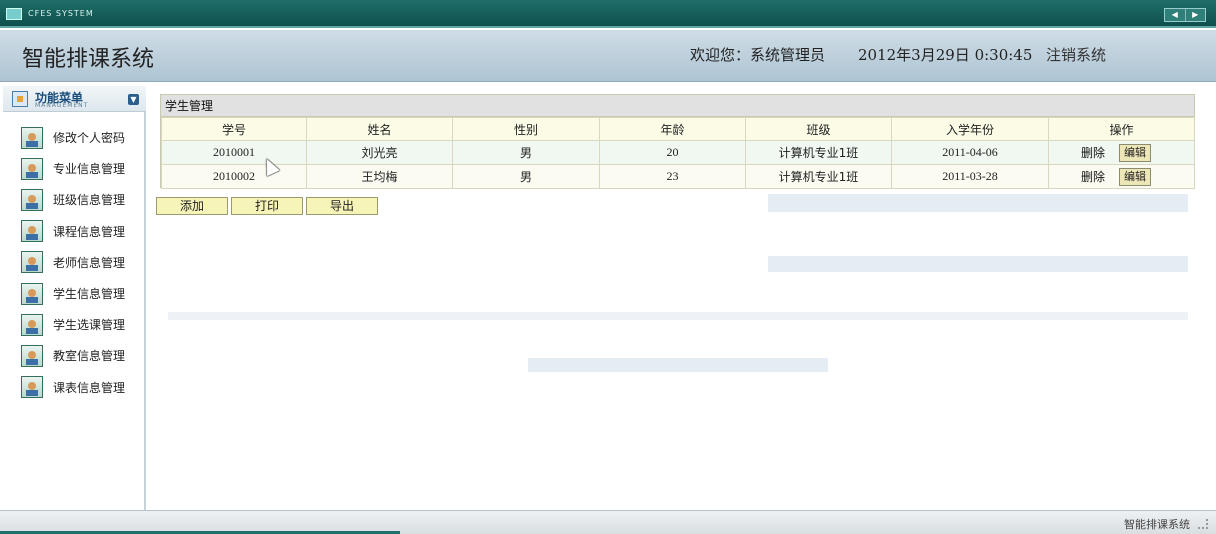 This screenshot has width=1216, height=534. I want to click on cell-enroll-year: 2011-03-28, so click(970, 176).